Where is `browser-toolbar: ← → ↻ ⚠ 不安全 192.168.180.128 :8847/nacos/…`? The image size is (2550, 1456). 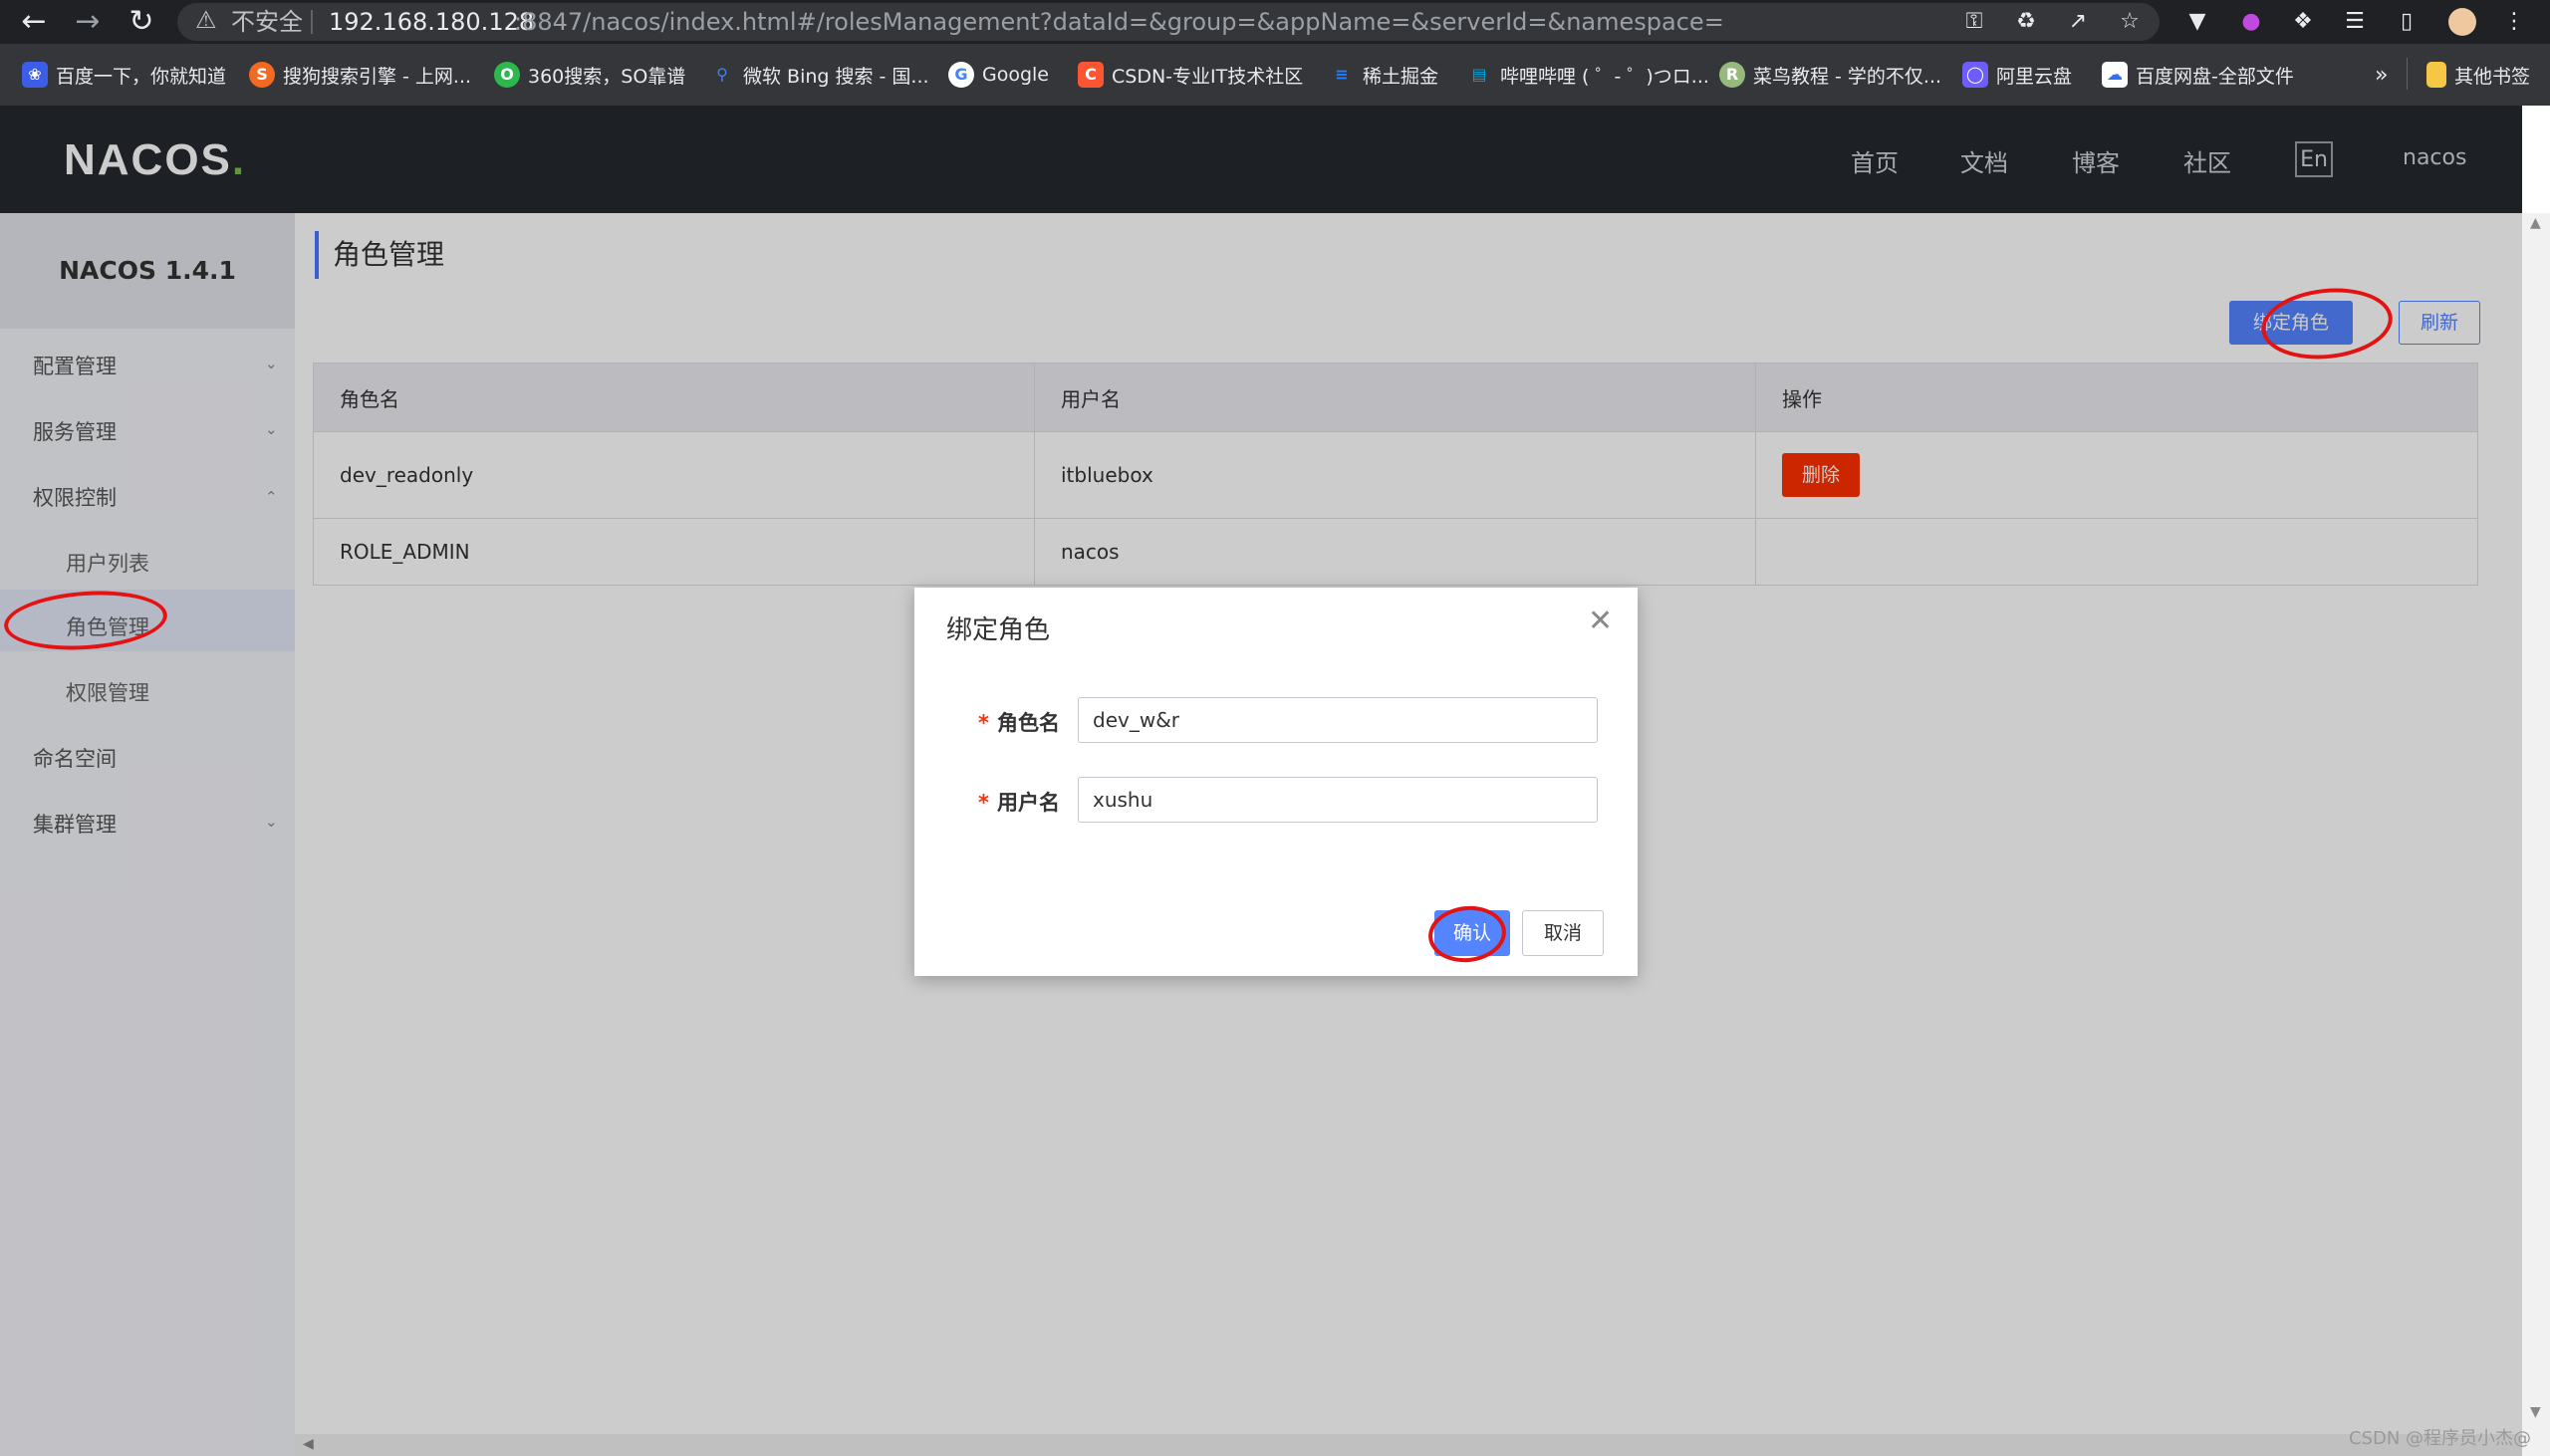 browser-toolbar: ← → ↻ ⚠ 不安全 192.168.180.128 :8847/nacos/… is located at coordinates (1275, 22).